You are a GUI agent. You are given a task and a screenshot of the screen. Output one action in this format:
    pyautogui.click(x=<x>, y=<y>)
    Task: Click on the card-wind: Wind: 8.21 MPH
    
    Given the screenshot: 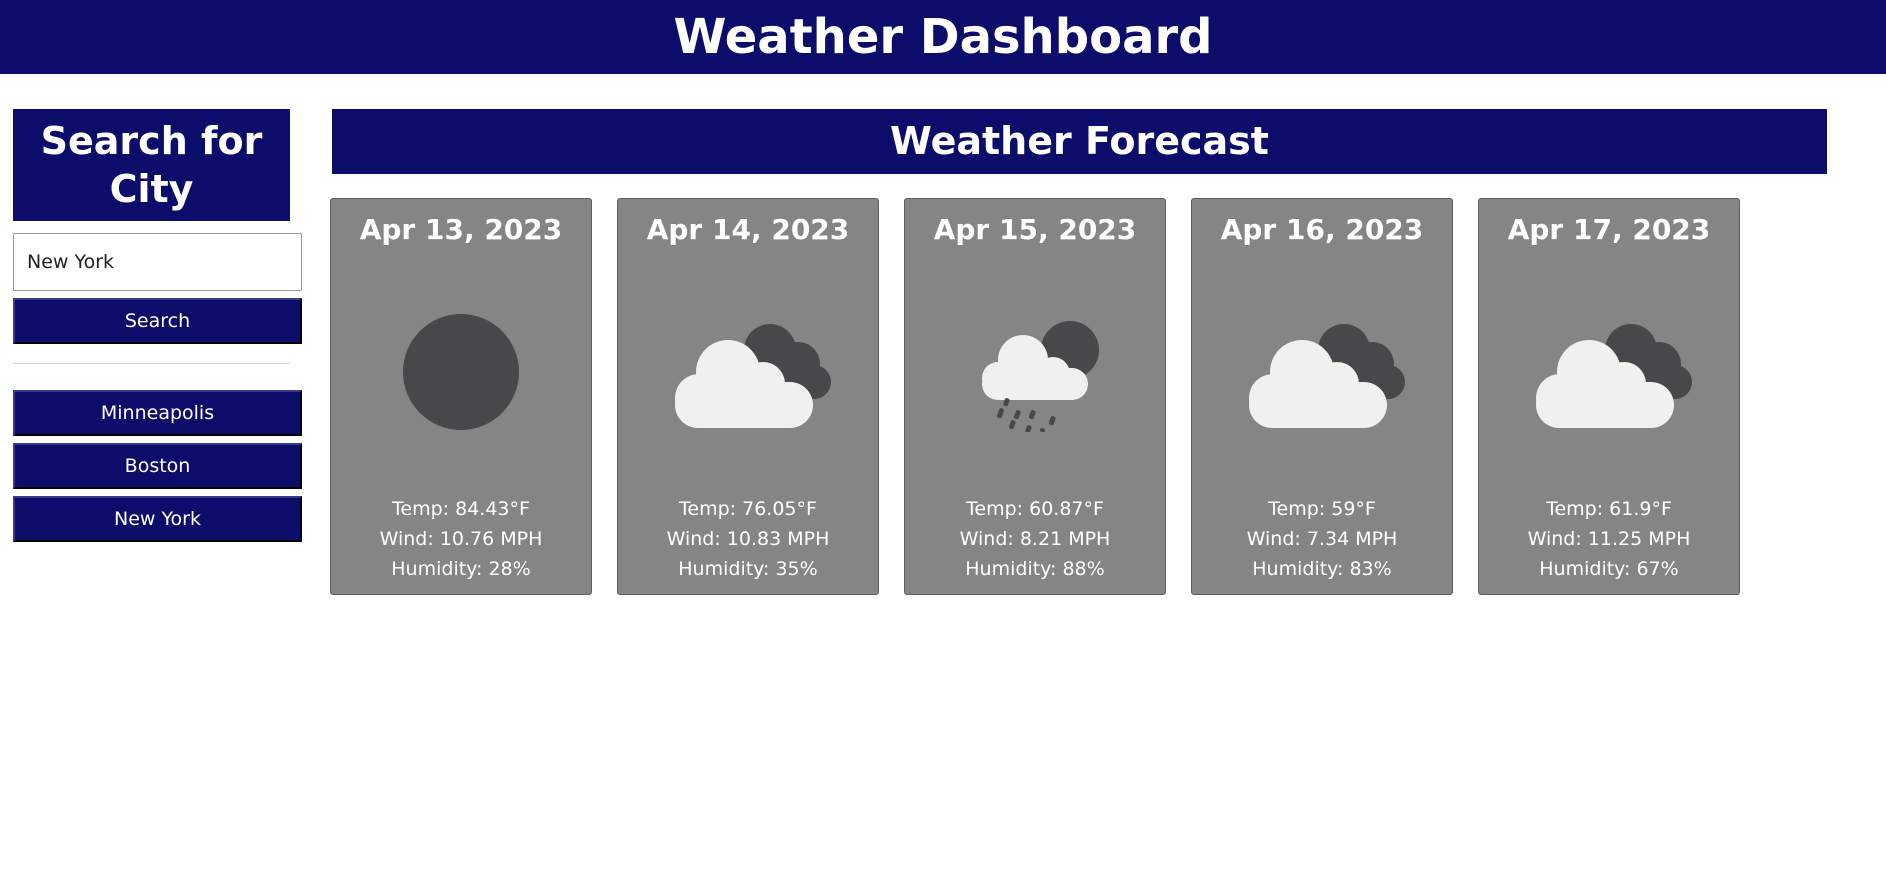 What is the action you would take?
    pyautogui.click(x=1035, y=539)
    